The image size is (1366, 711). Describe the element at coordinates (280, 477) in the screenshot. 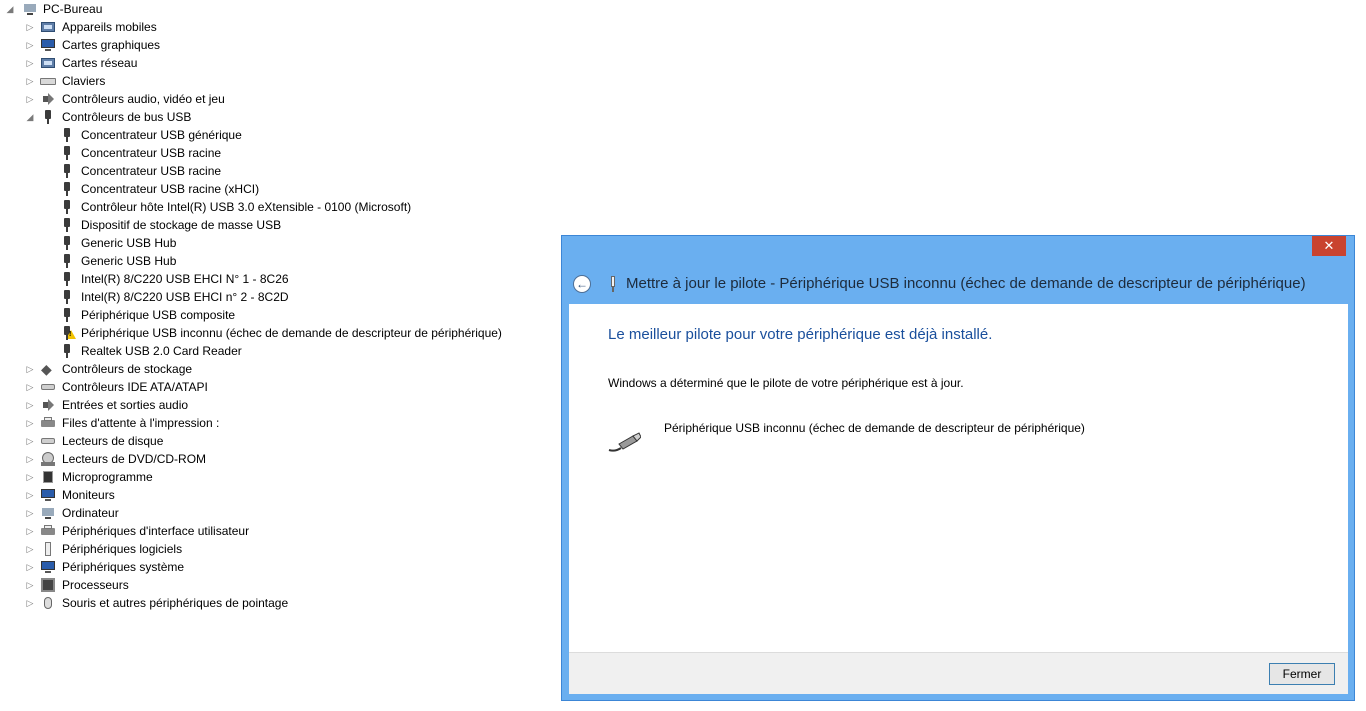

I see `tree-item: ▷ Microprogramme` at that location.